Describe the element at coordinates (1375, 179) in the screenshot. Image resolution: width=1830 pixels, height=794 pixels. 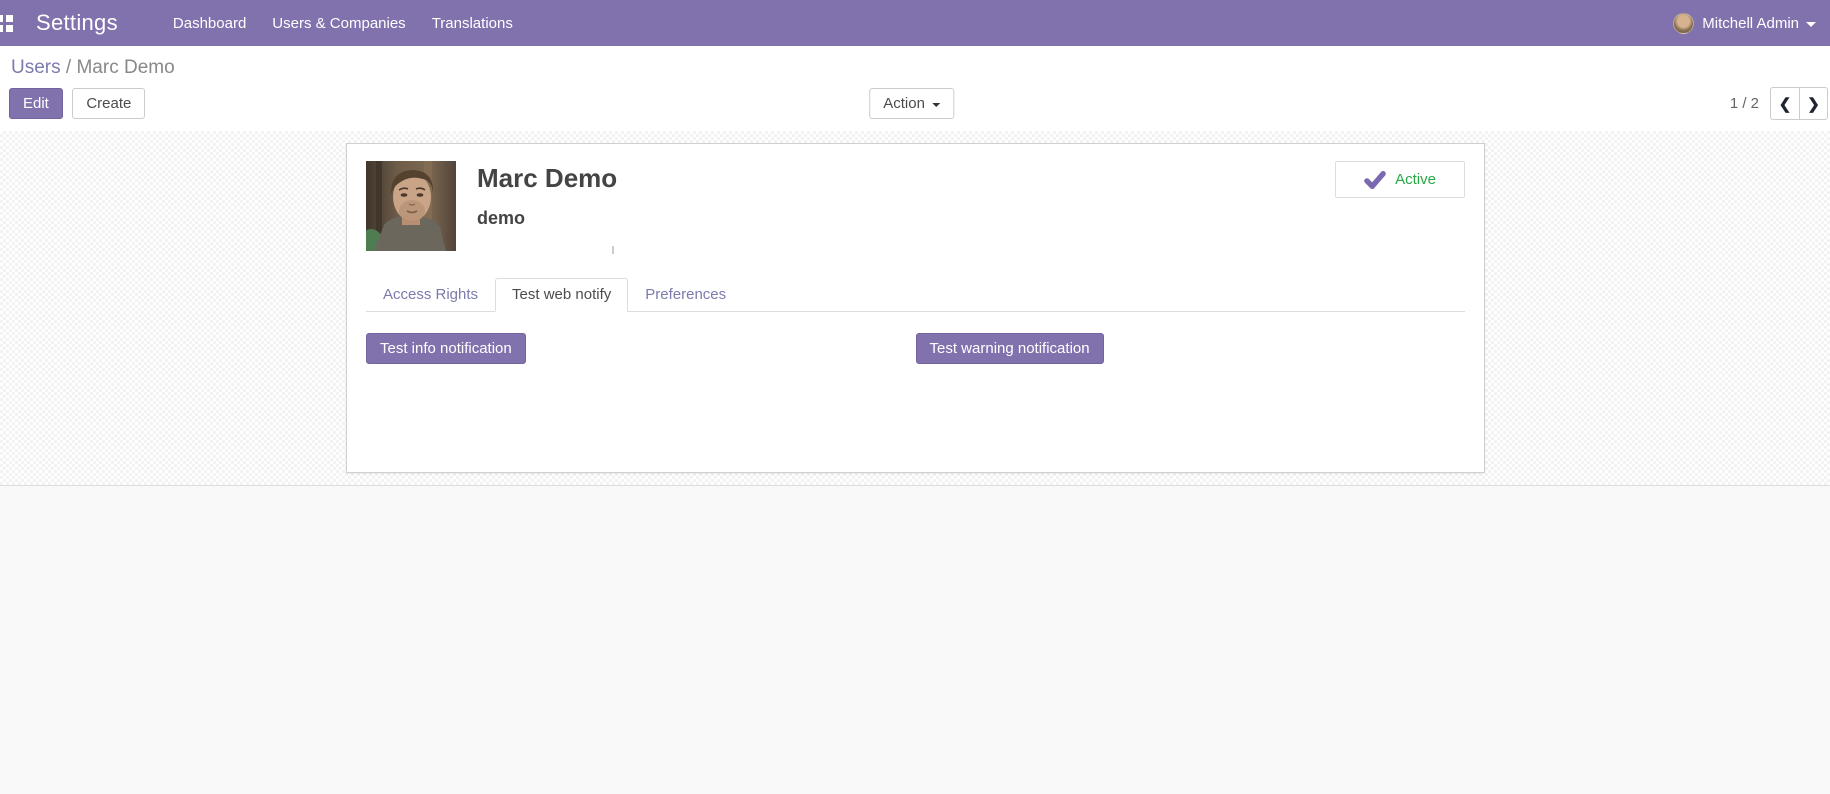
I see `check-icon` at that location.